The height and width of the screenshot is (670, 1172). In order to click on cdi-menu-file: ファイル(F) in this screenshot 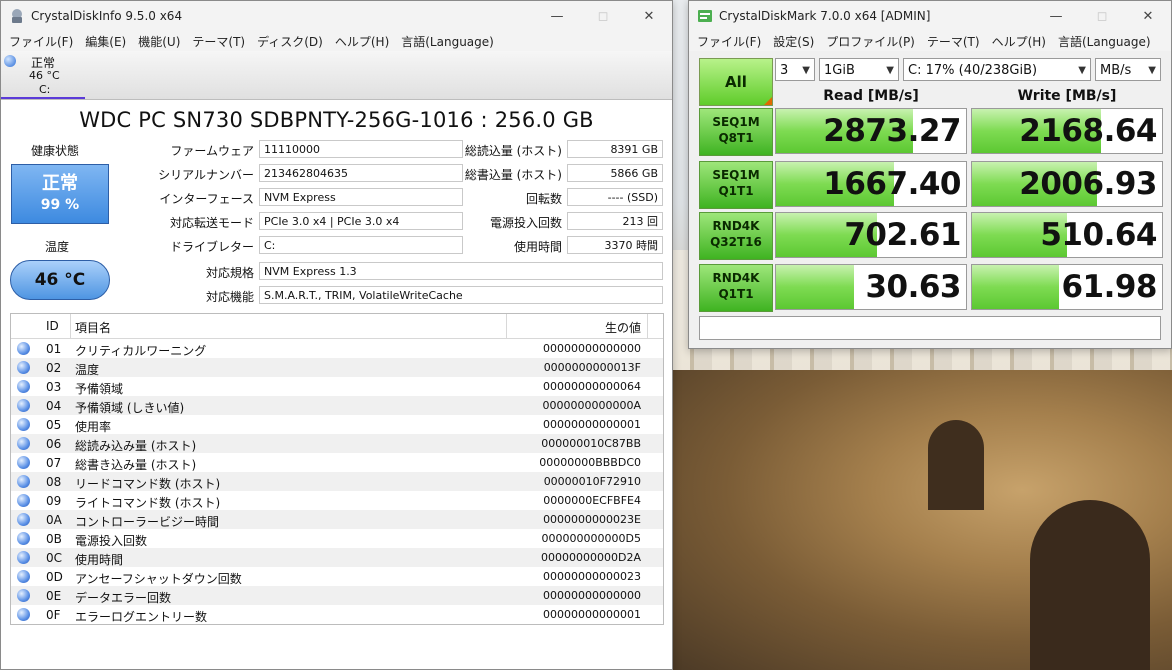, I will do `click(41, 41)`.